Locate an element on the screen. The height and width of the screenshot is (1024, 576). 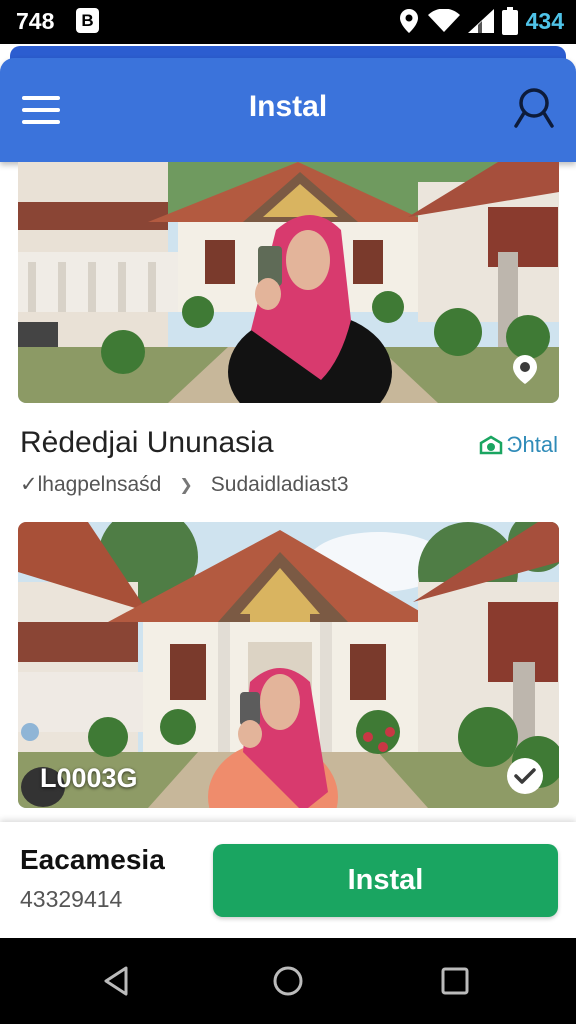
notification-badge: B is located at coordinates (87, 20).